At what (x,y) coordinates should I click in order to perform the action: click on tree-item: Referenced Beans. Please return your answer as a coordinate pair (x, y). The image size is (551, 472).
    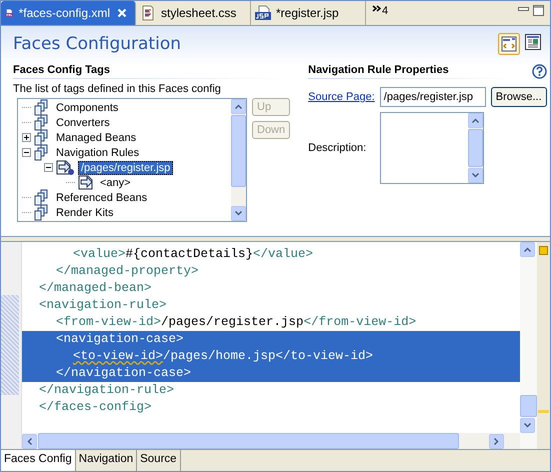
    Looking at the image, I should click on (102, 198).